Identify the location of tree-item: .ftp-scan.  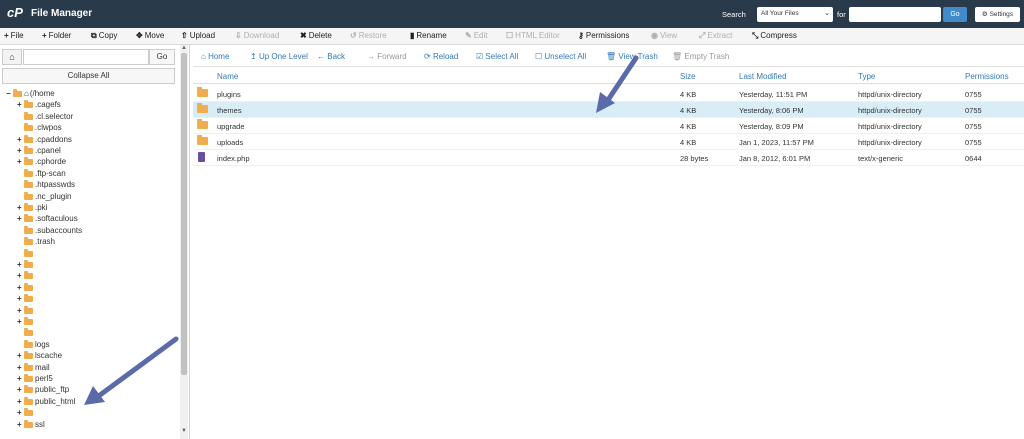
(41, 174).